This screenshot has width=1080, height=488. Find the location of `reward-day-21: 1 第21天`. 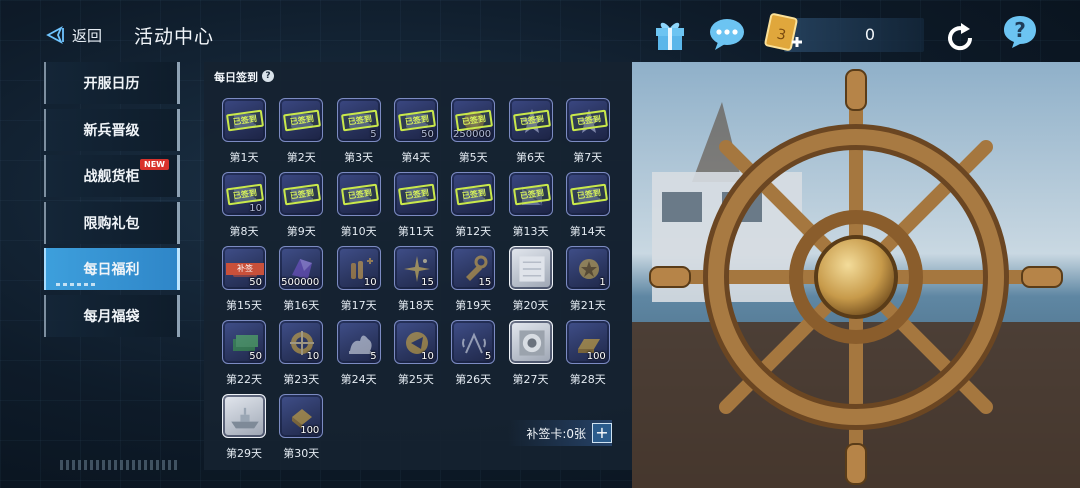

reward-day-21: 1 第21天 is located at coordinates (589, 282).